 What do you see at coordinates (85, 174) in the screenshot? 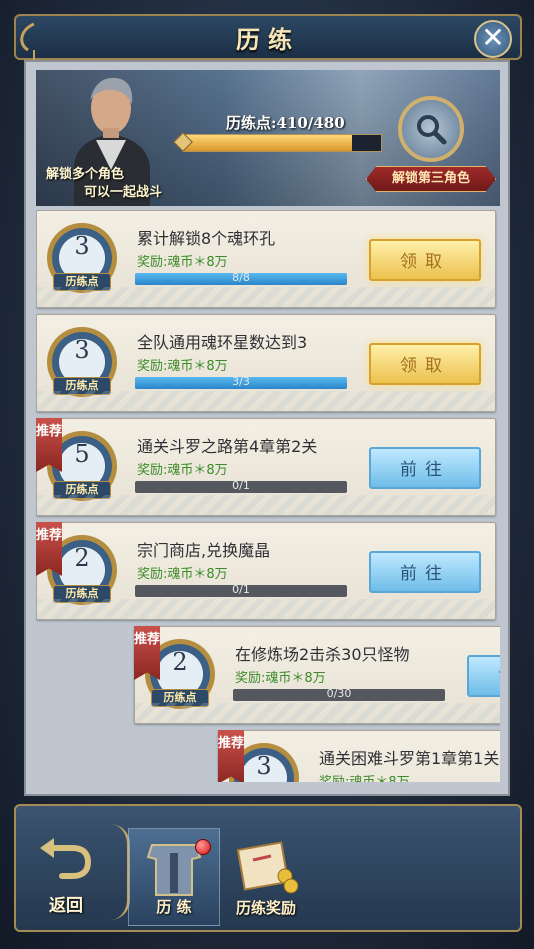
I see `banner-caption-line1: 解锁多个角色` at bounding box center [85, 174].